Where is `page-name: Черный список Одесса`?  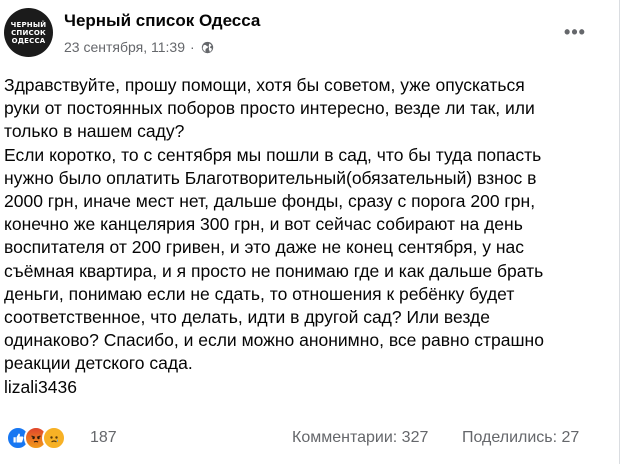
page-name: Черный список Одесса is located at coordinates (162, 21).